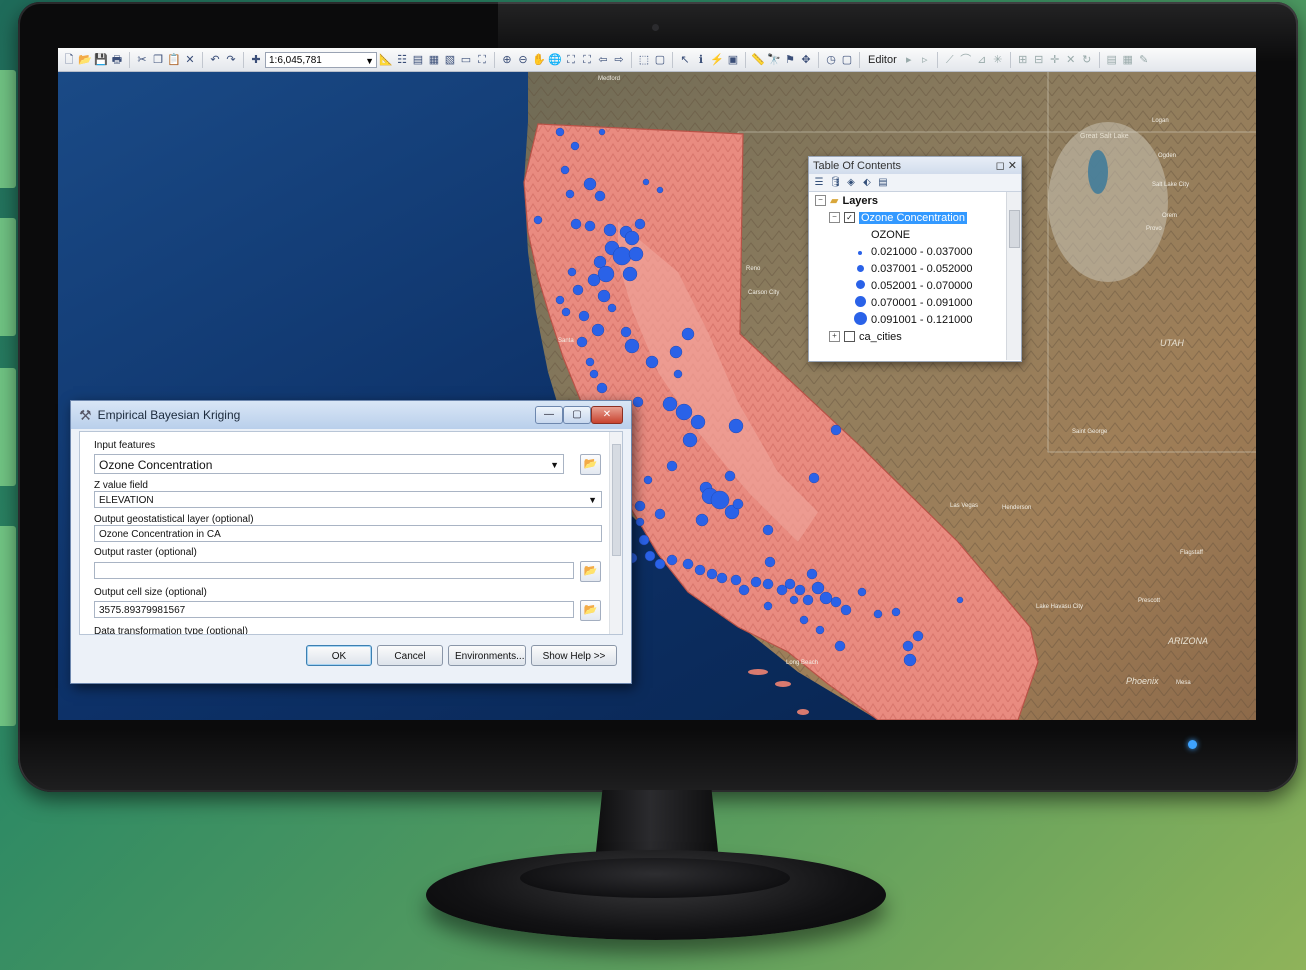 The width and height of the screenshot is (1306, 970). I want to click on endpoint-arc-icon: ⌒, so click(966, 60).